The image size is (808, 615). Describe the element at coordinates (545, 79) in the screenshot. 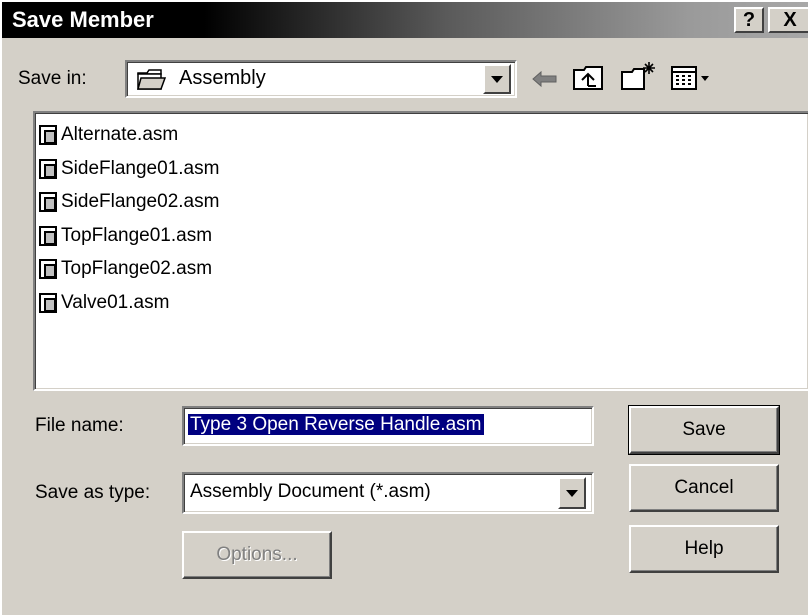

I see `back-arrow-icon` at that location.